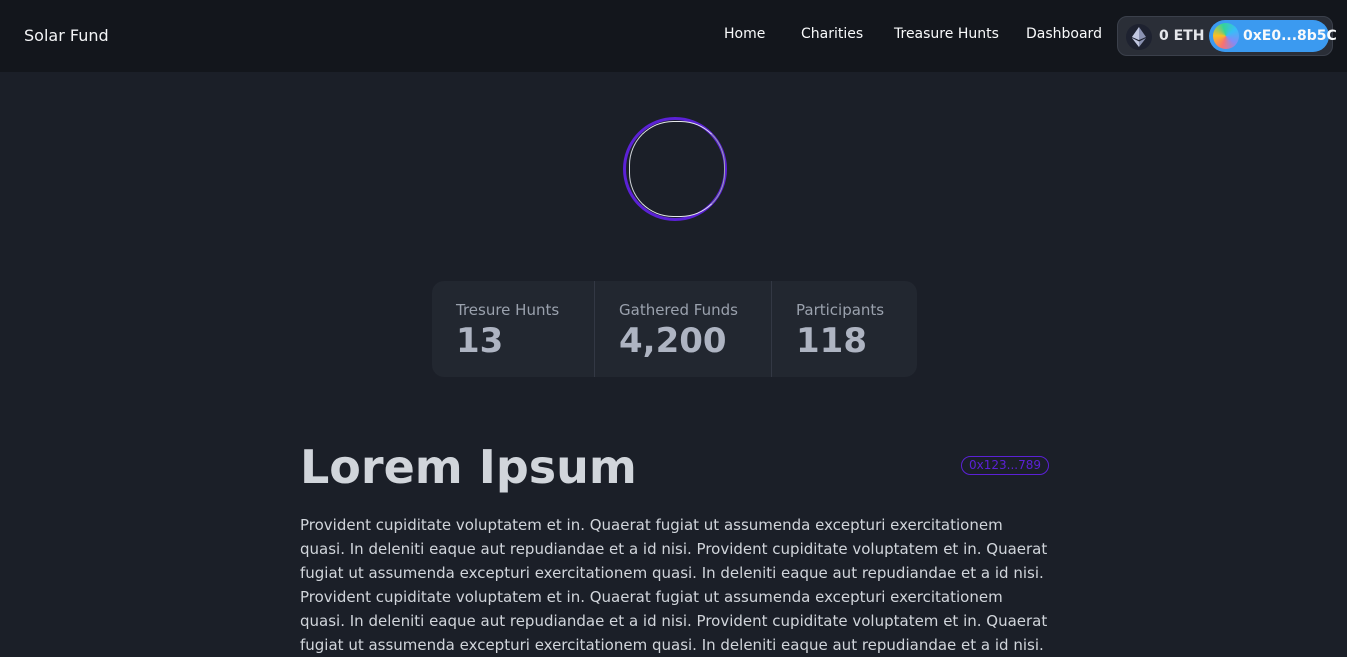  I want to click on nav-link-charities: Charities, so click(832, 34).